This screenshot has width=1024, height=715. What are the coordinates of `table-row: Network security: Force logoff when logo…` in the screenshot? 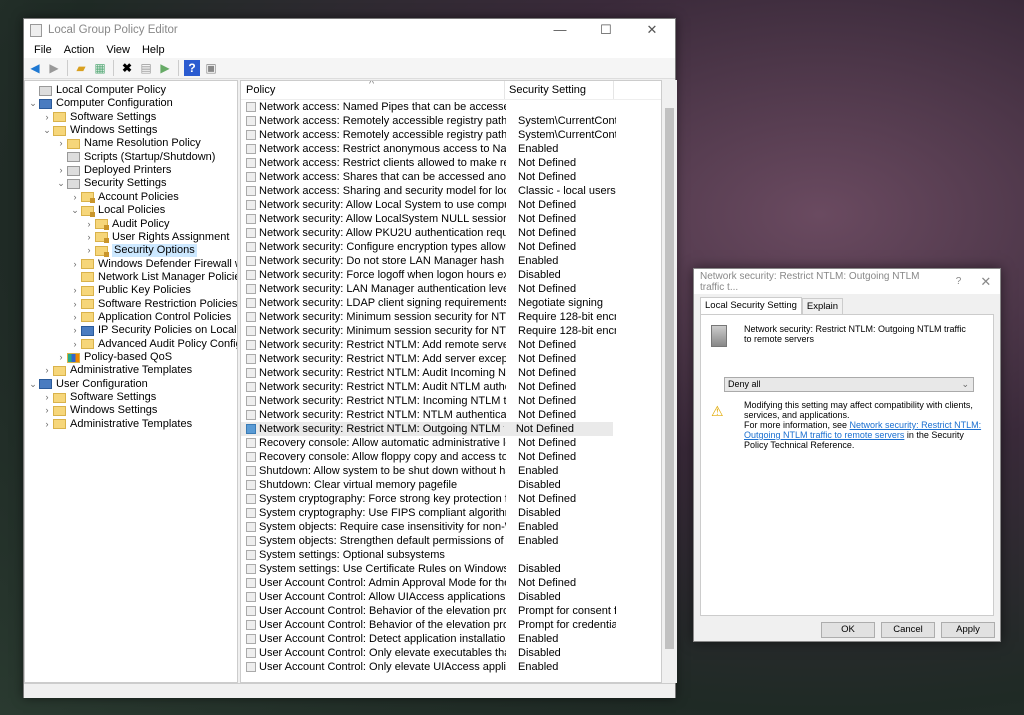 It's located at (451, 275).